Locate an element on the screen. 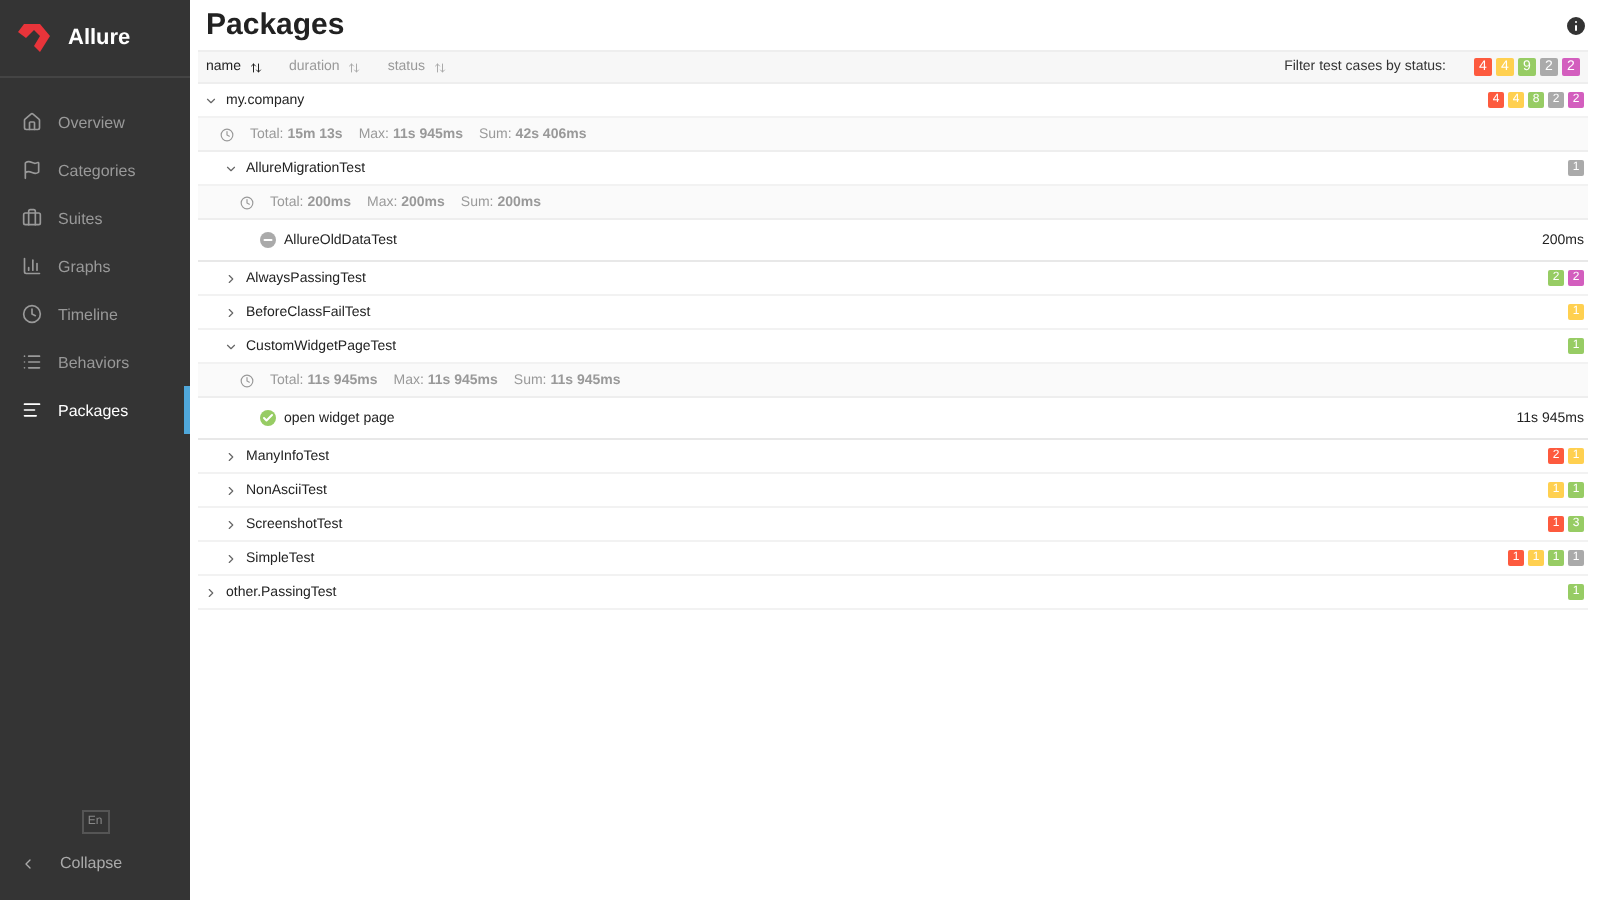 The image size is (1600, 900). info-icon is located at coordinates (1576, 25).